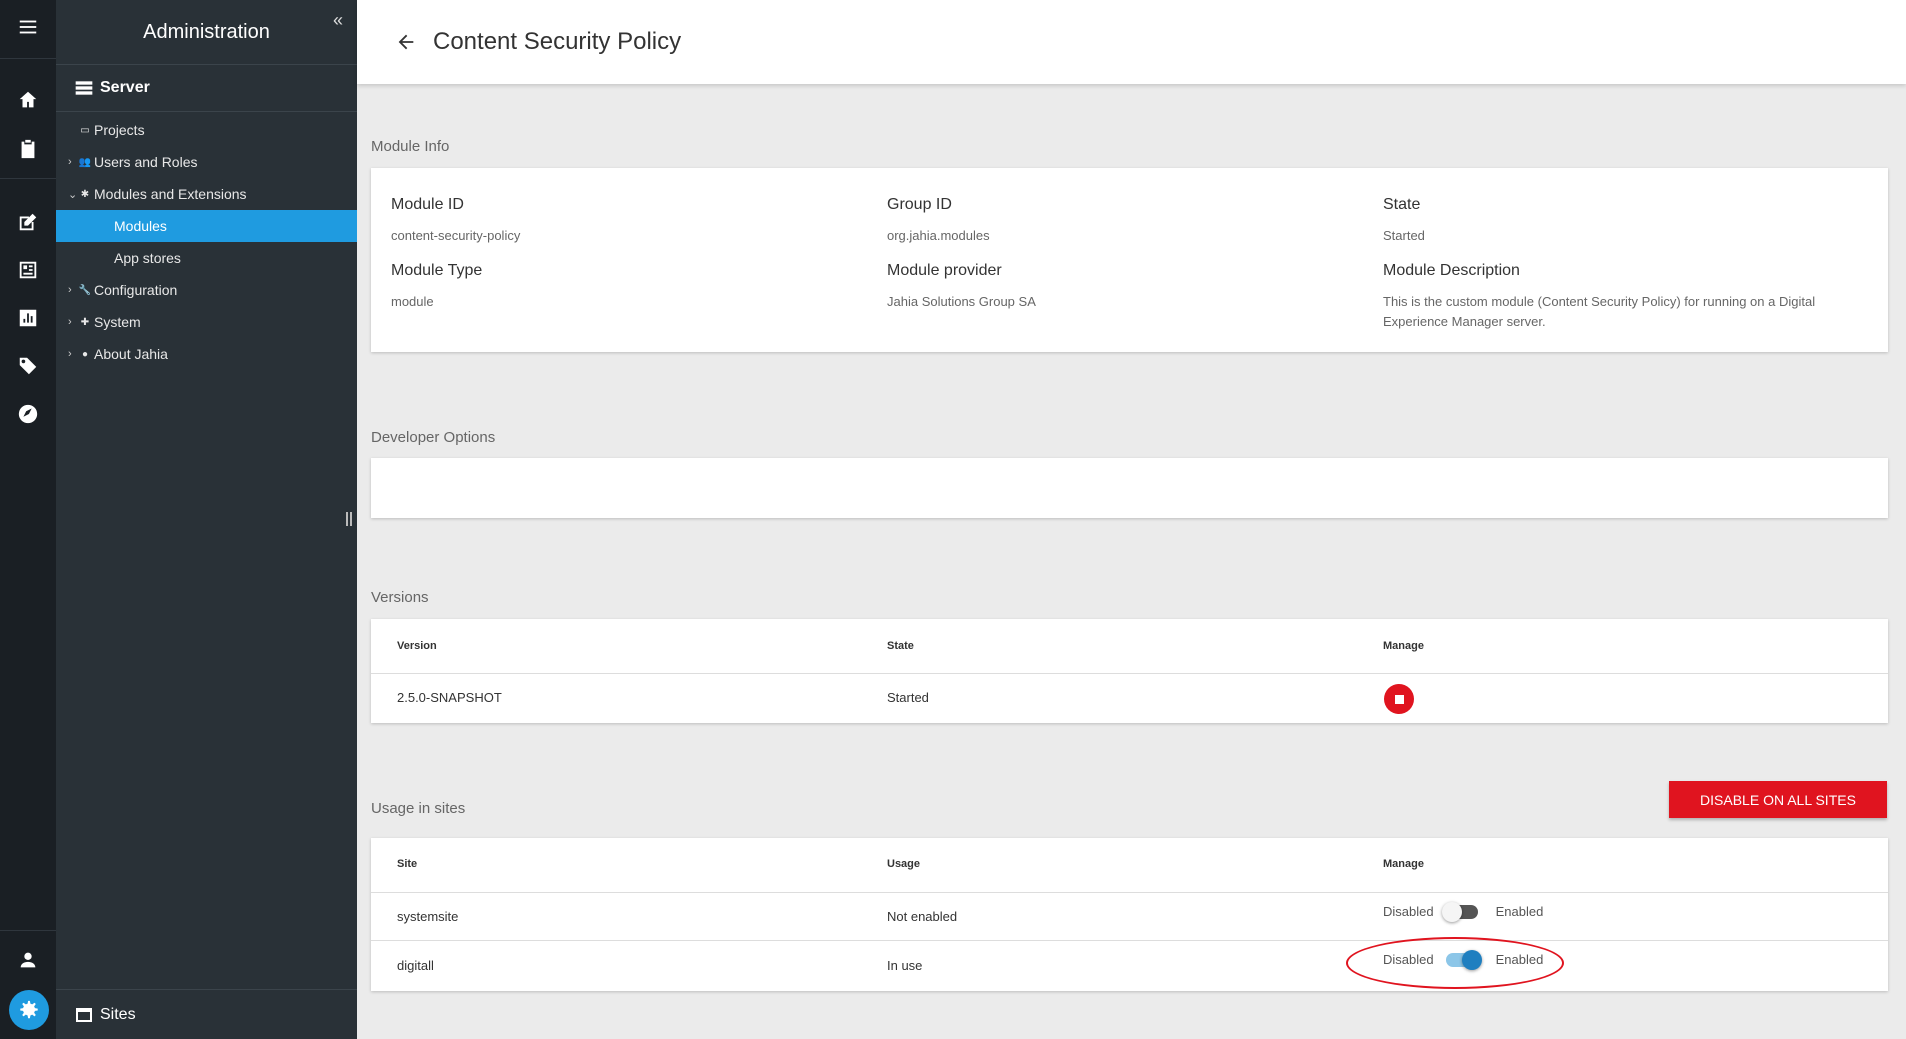  I want to click on collapse-panel-button: «, so click(338, 20).